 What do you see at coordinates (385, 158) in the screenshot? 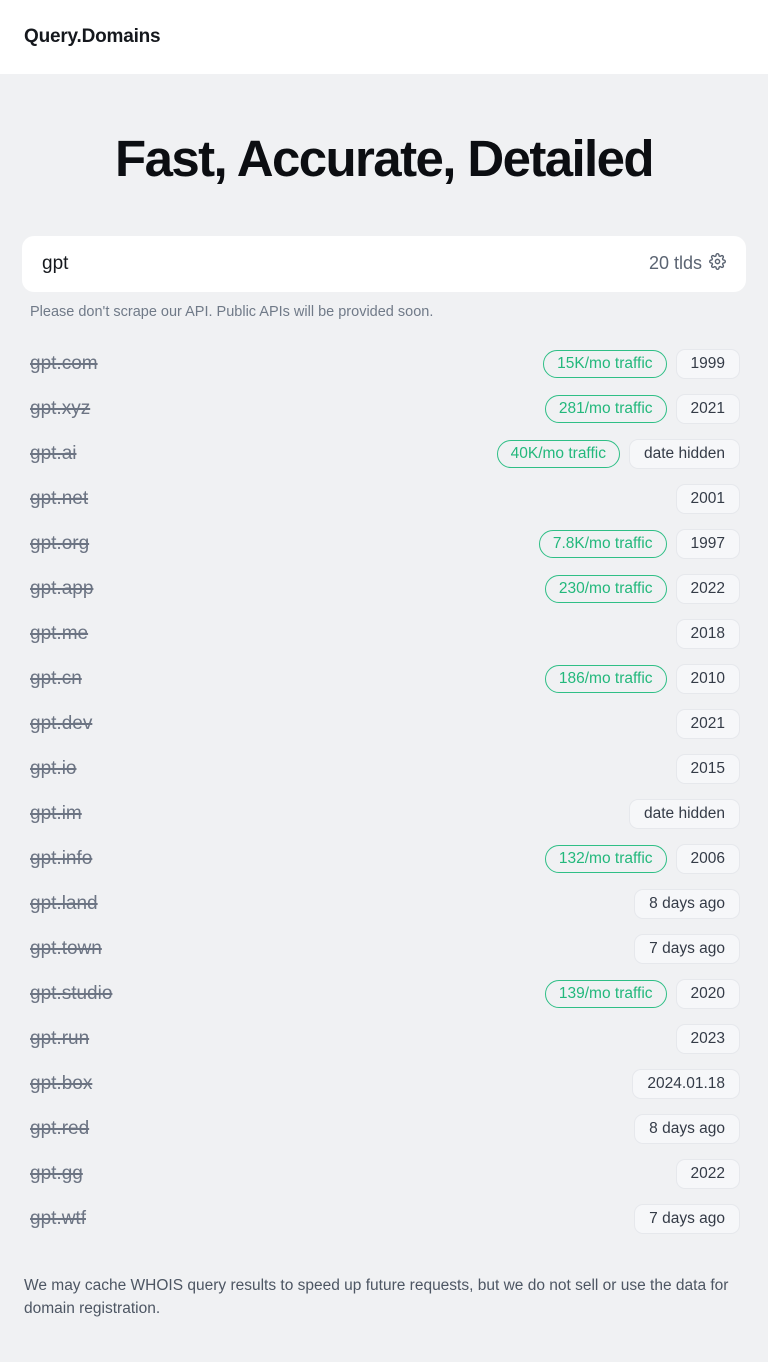
I see `page-title: Fast, Accurate, Detailed` at bounding box center [385, 158].